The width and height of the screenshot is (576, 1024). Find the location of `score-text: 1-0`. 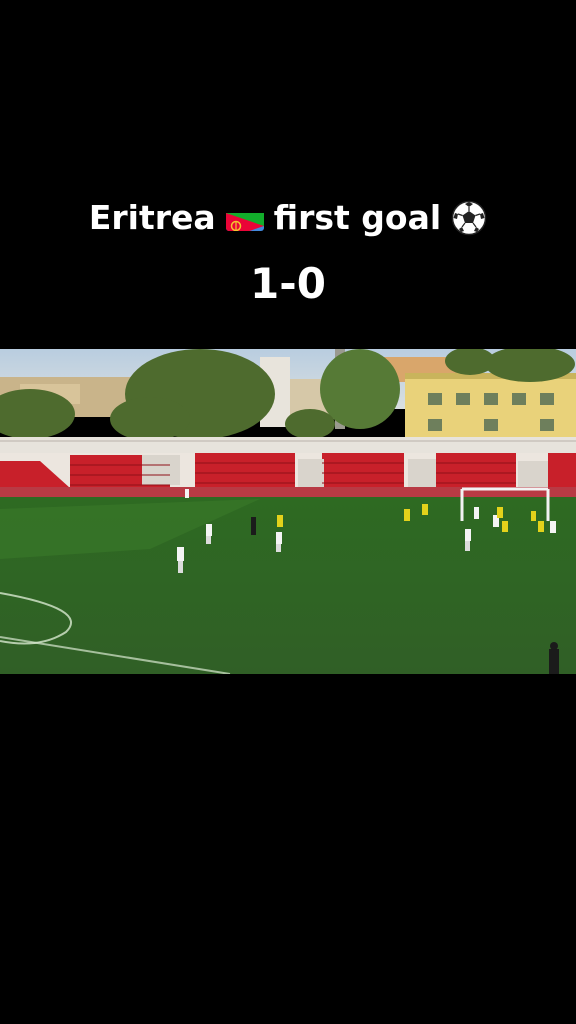

score-text: 1-0 is located at coordinates (288, 283).